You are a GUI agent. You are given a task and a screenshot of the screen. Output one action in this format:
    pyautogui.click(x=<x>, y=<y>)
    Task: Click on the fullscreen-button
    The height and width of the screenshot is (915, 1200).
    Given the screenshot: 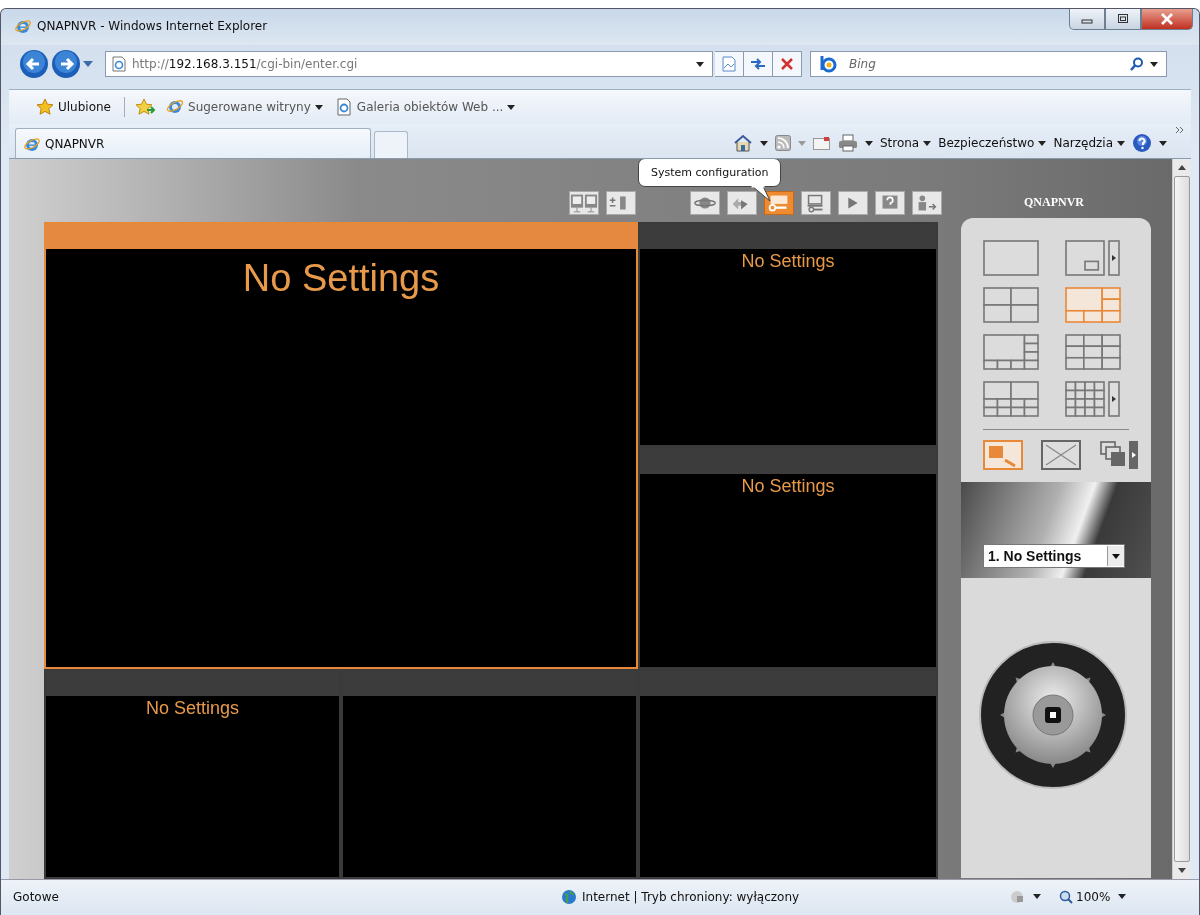 What is the action you would take?
    pyautogui.click(x=1061, y=455)
    